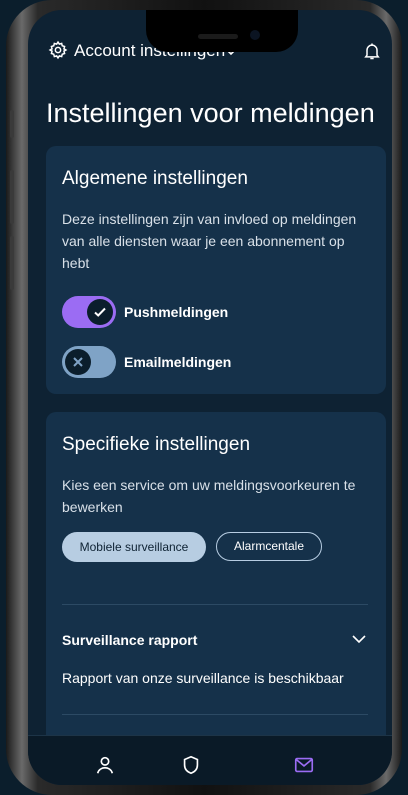 This screenshot has height=795, width=408. I want to click on general-settings-title: Algemene instellingen, so click(155, 178).